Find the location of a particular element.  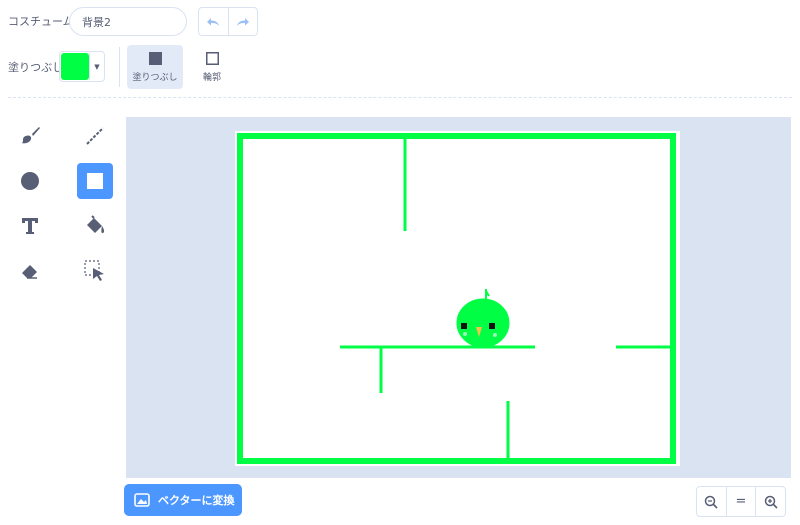

text-icon is located at coordinates (30, 226).